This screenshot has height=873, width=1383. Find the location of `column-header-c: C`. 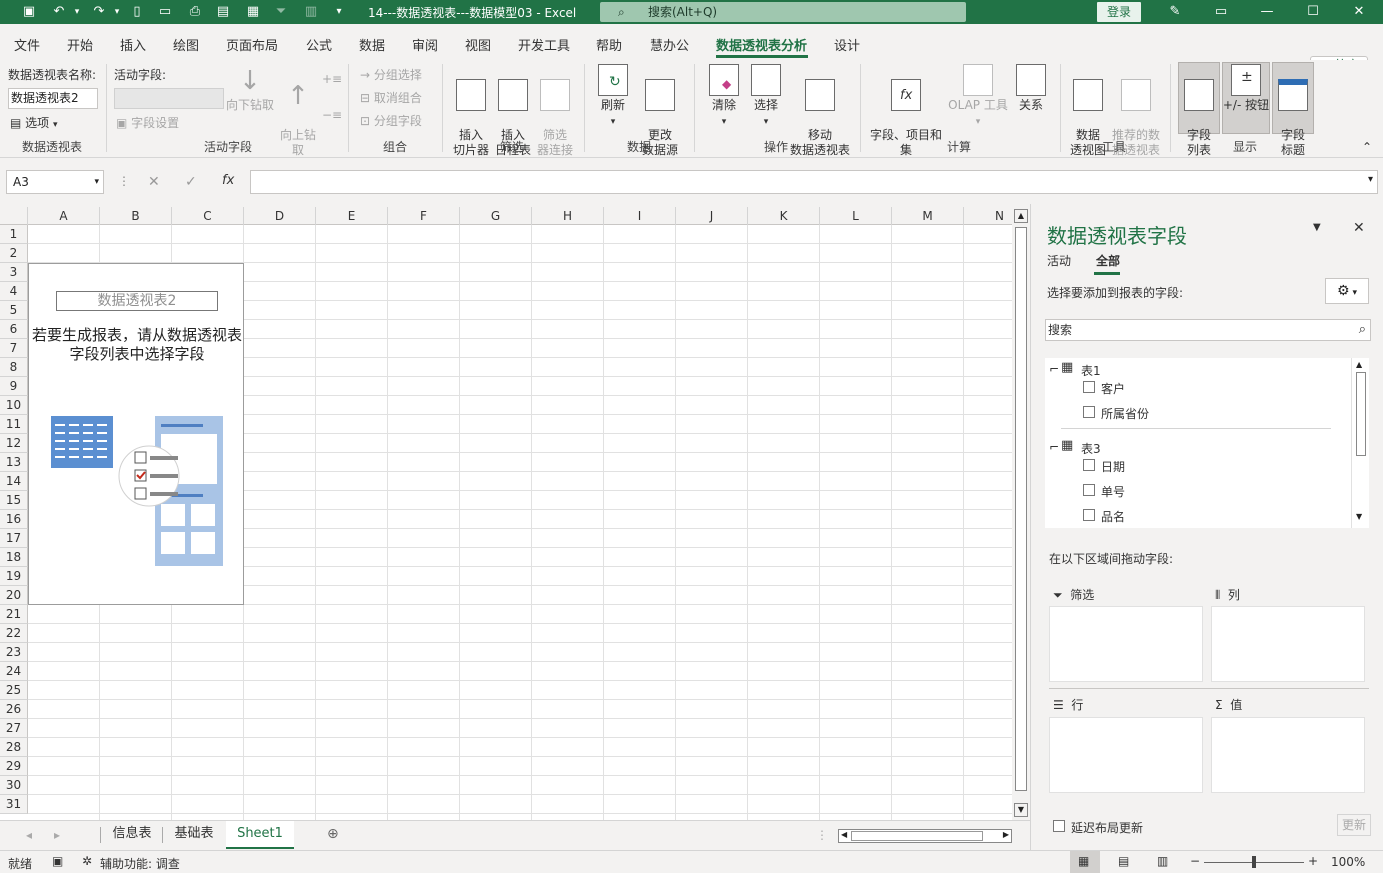

column-header-c: C is located at coordinates (208, 216).